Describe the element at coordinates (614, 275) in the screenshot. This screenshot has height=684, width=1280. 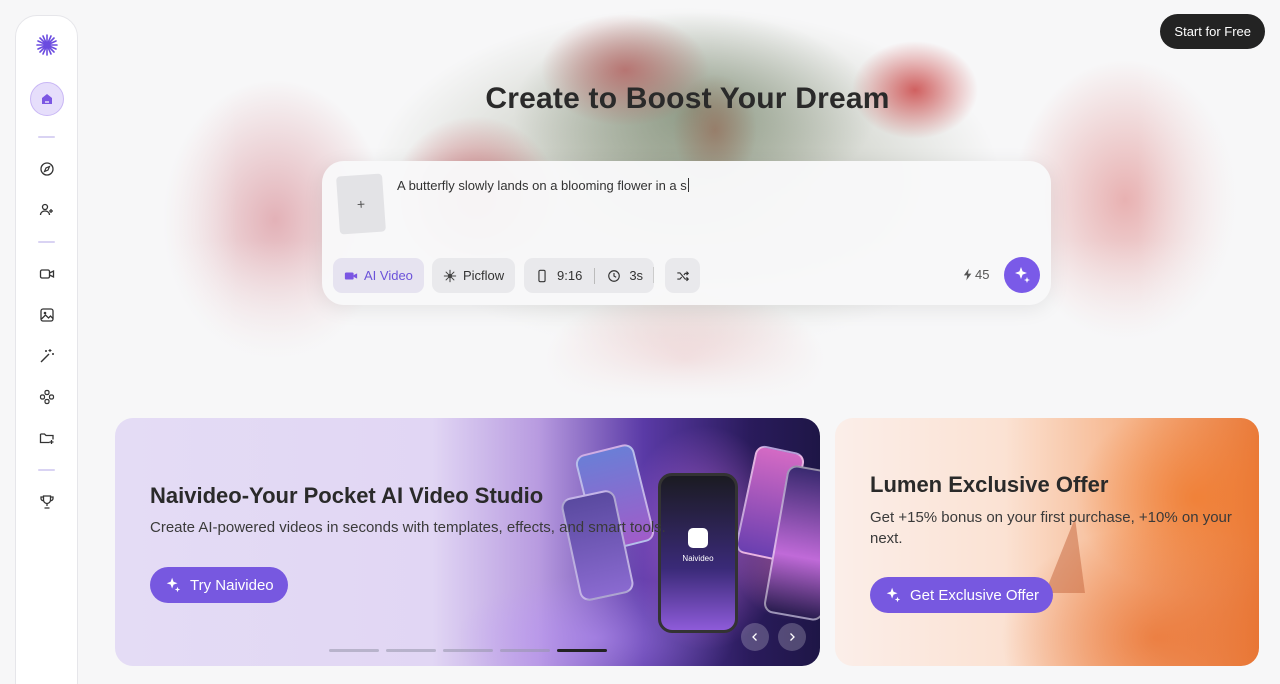
I see `clock-icon` at that location.